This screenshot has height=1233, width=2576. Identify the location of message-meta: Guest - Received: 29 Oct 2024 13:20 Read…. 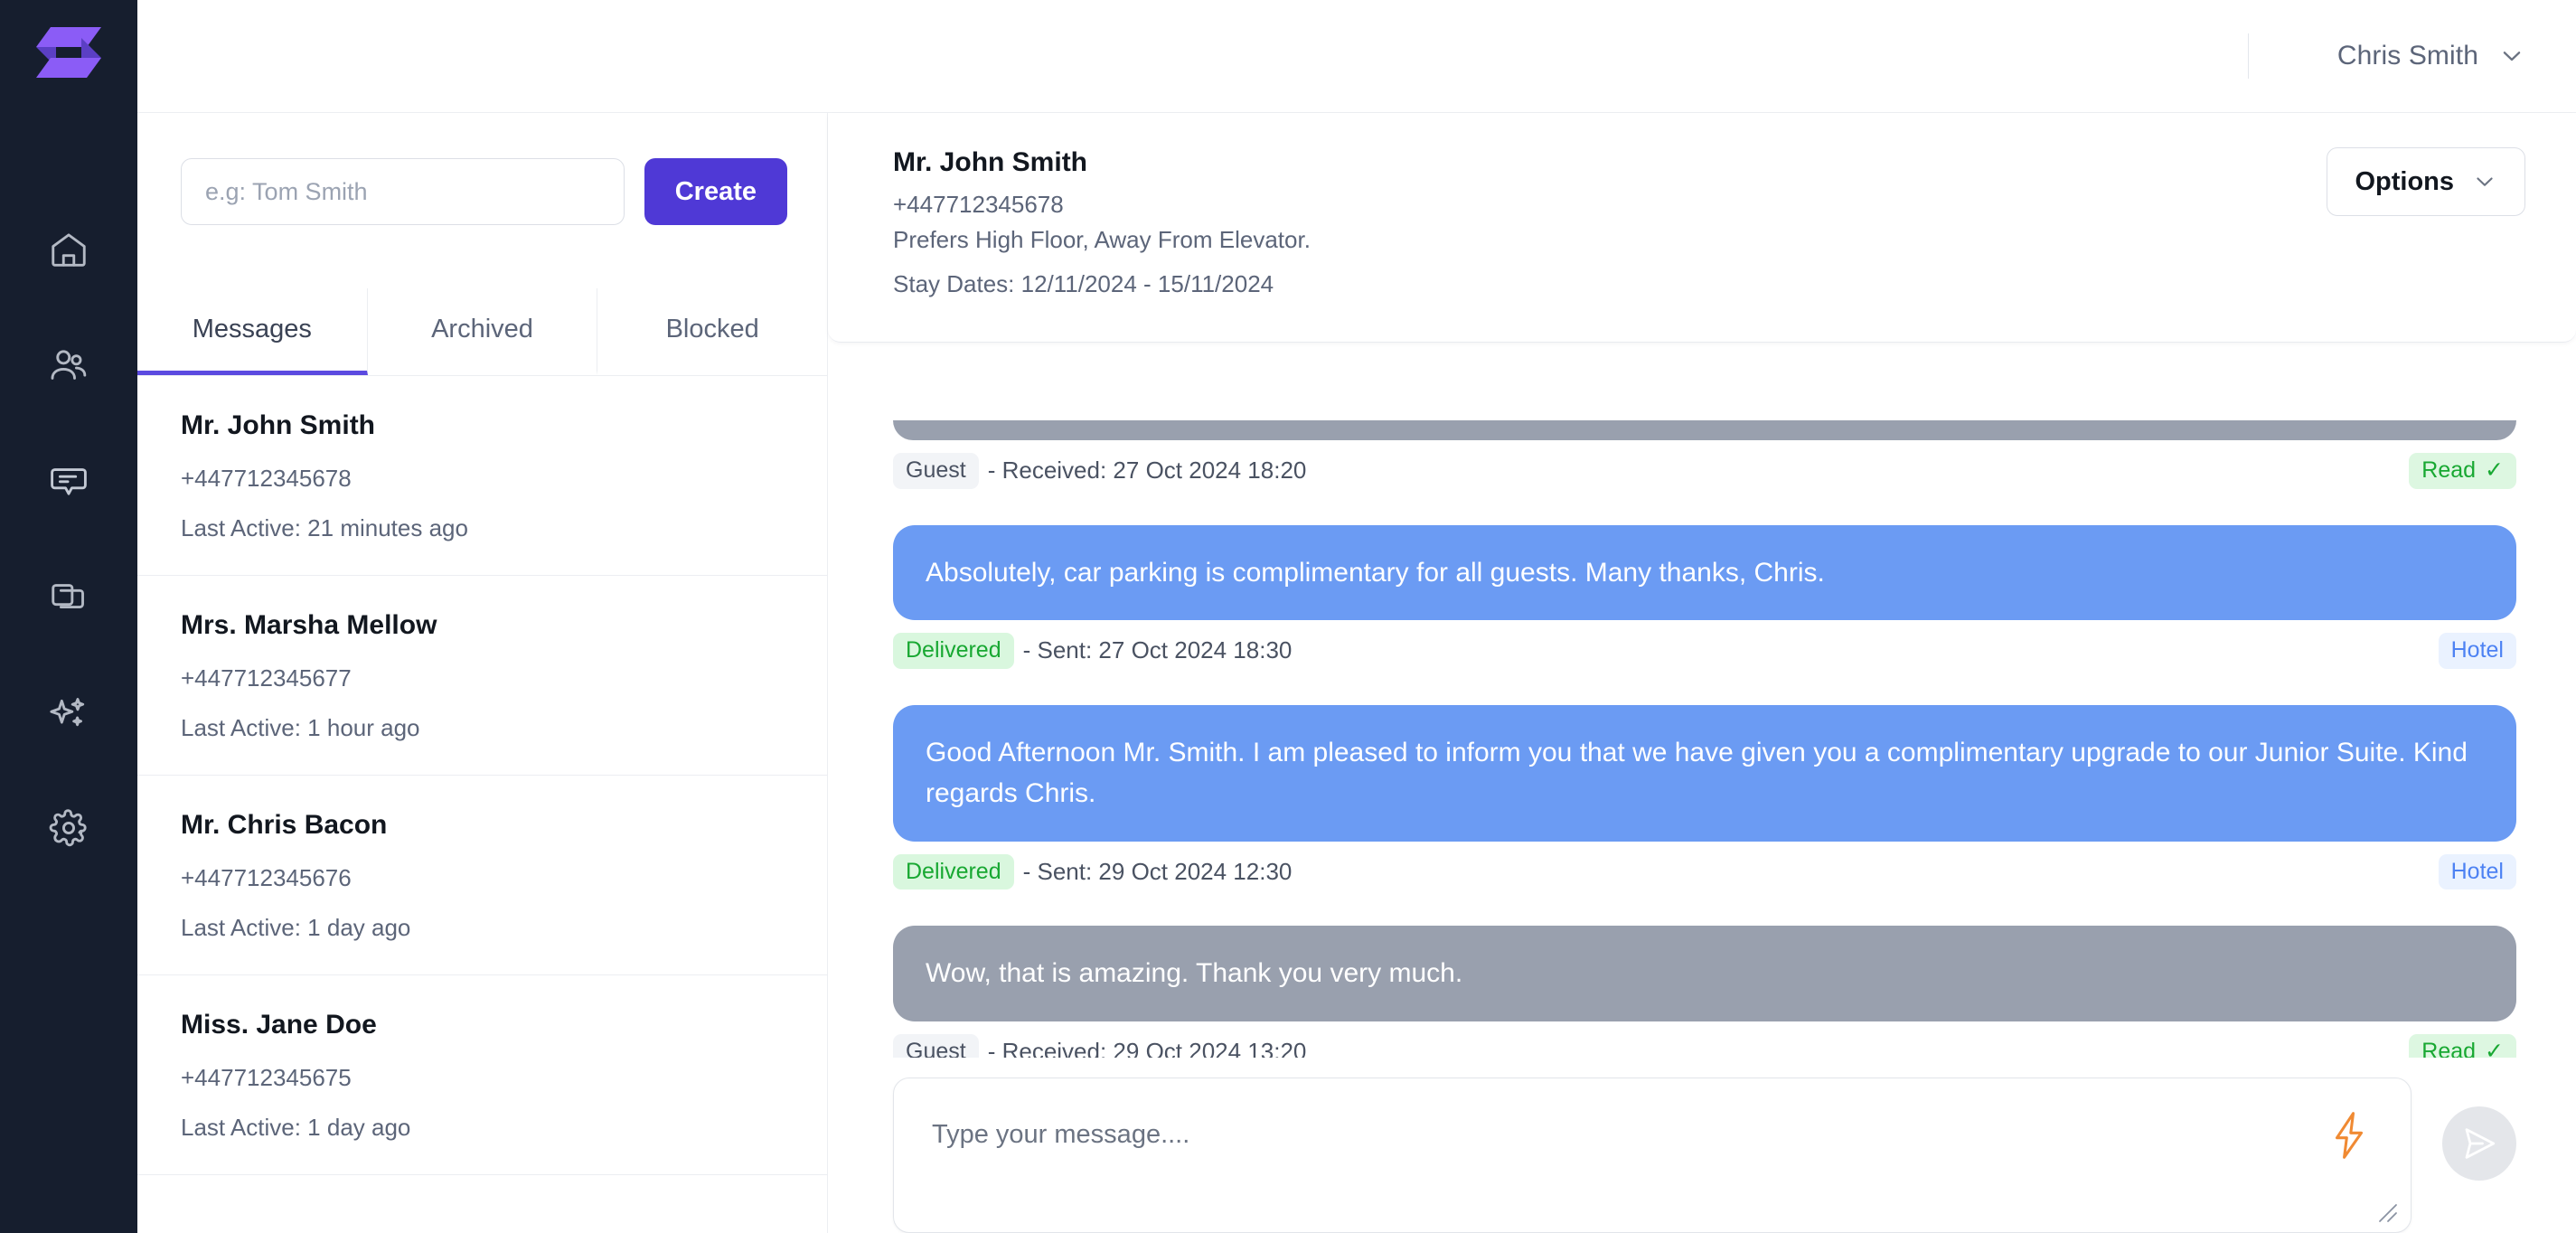
(1705, 1045).